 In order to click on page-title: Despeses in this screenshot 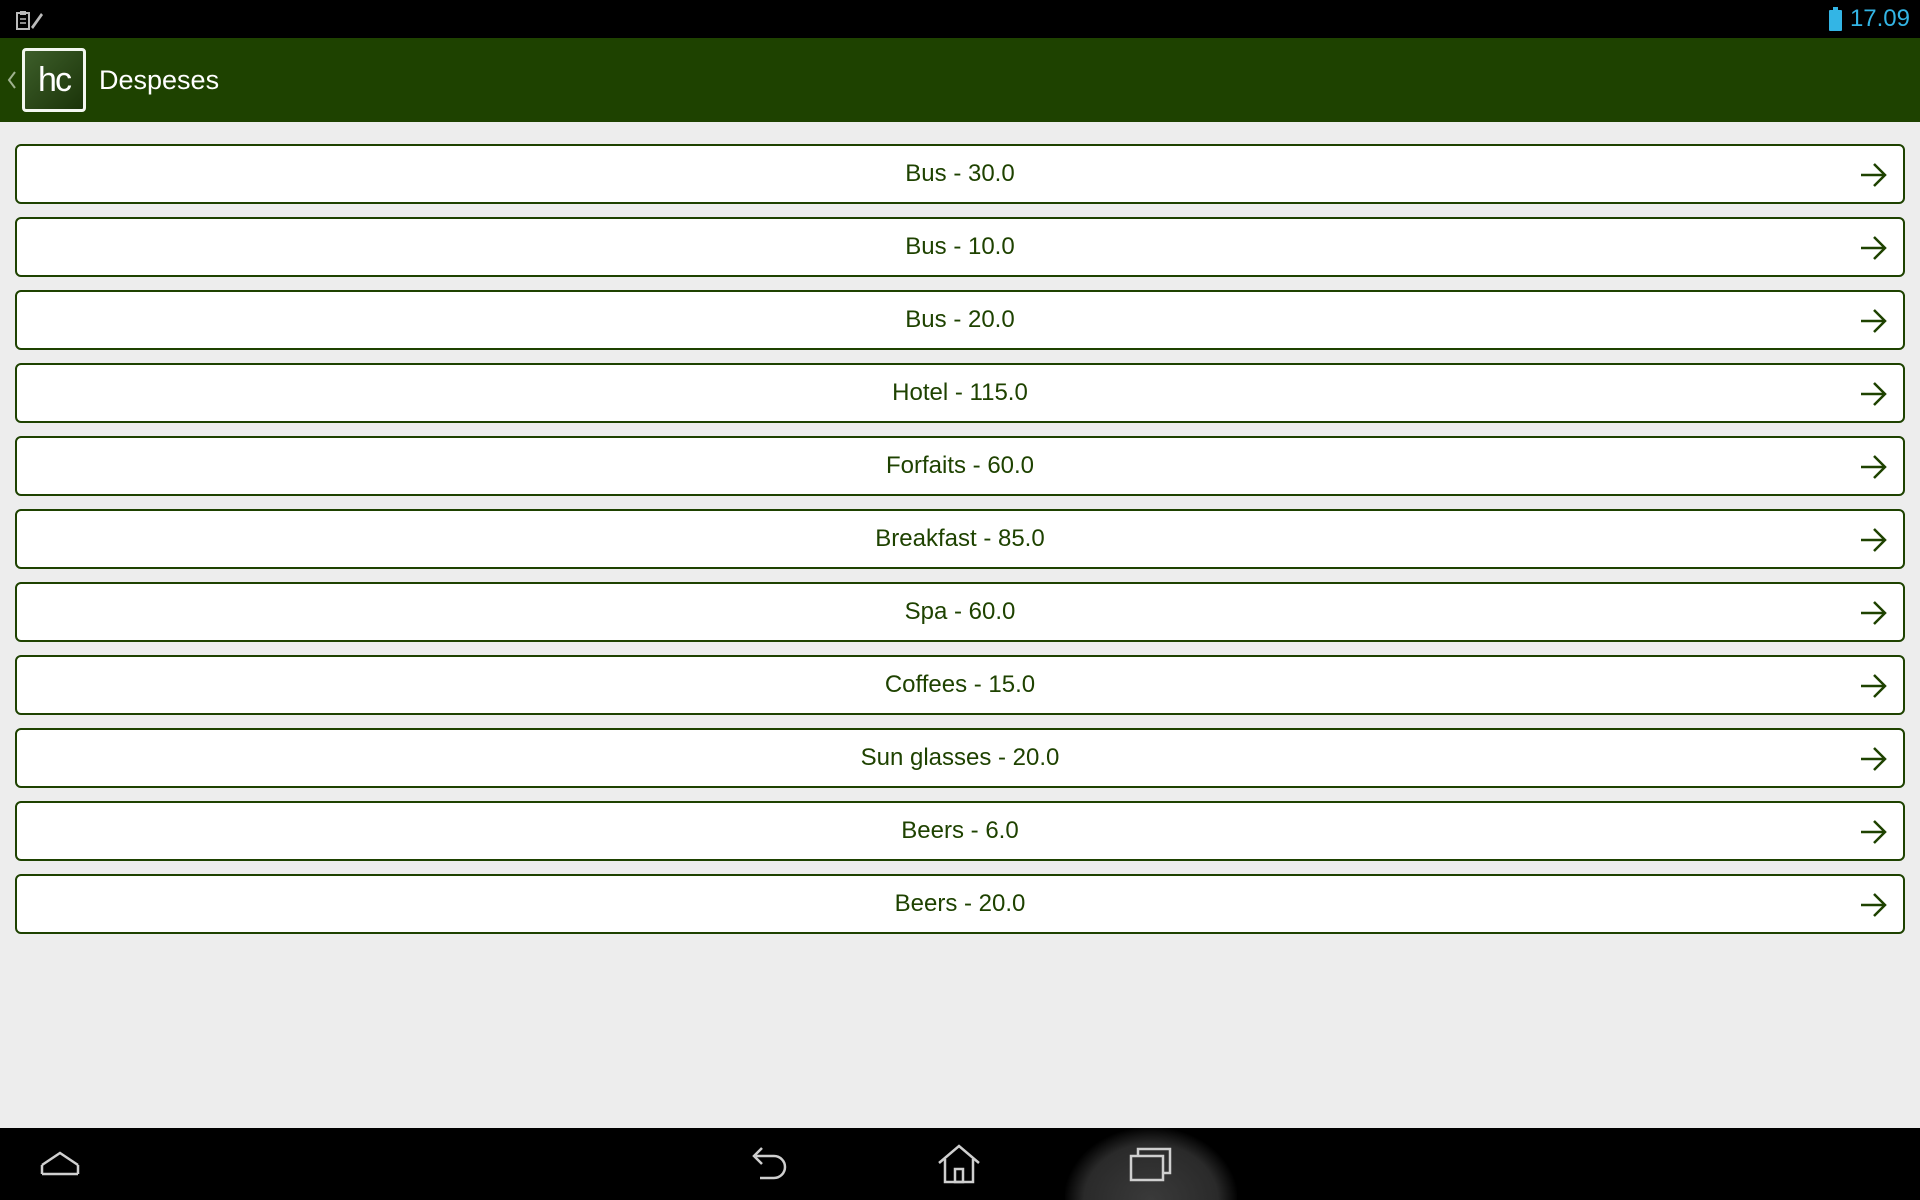, I will do `click(159, 79)`.